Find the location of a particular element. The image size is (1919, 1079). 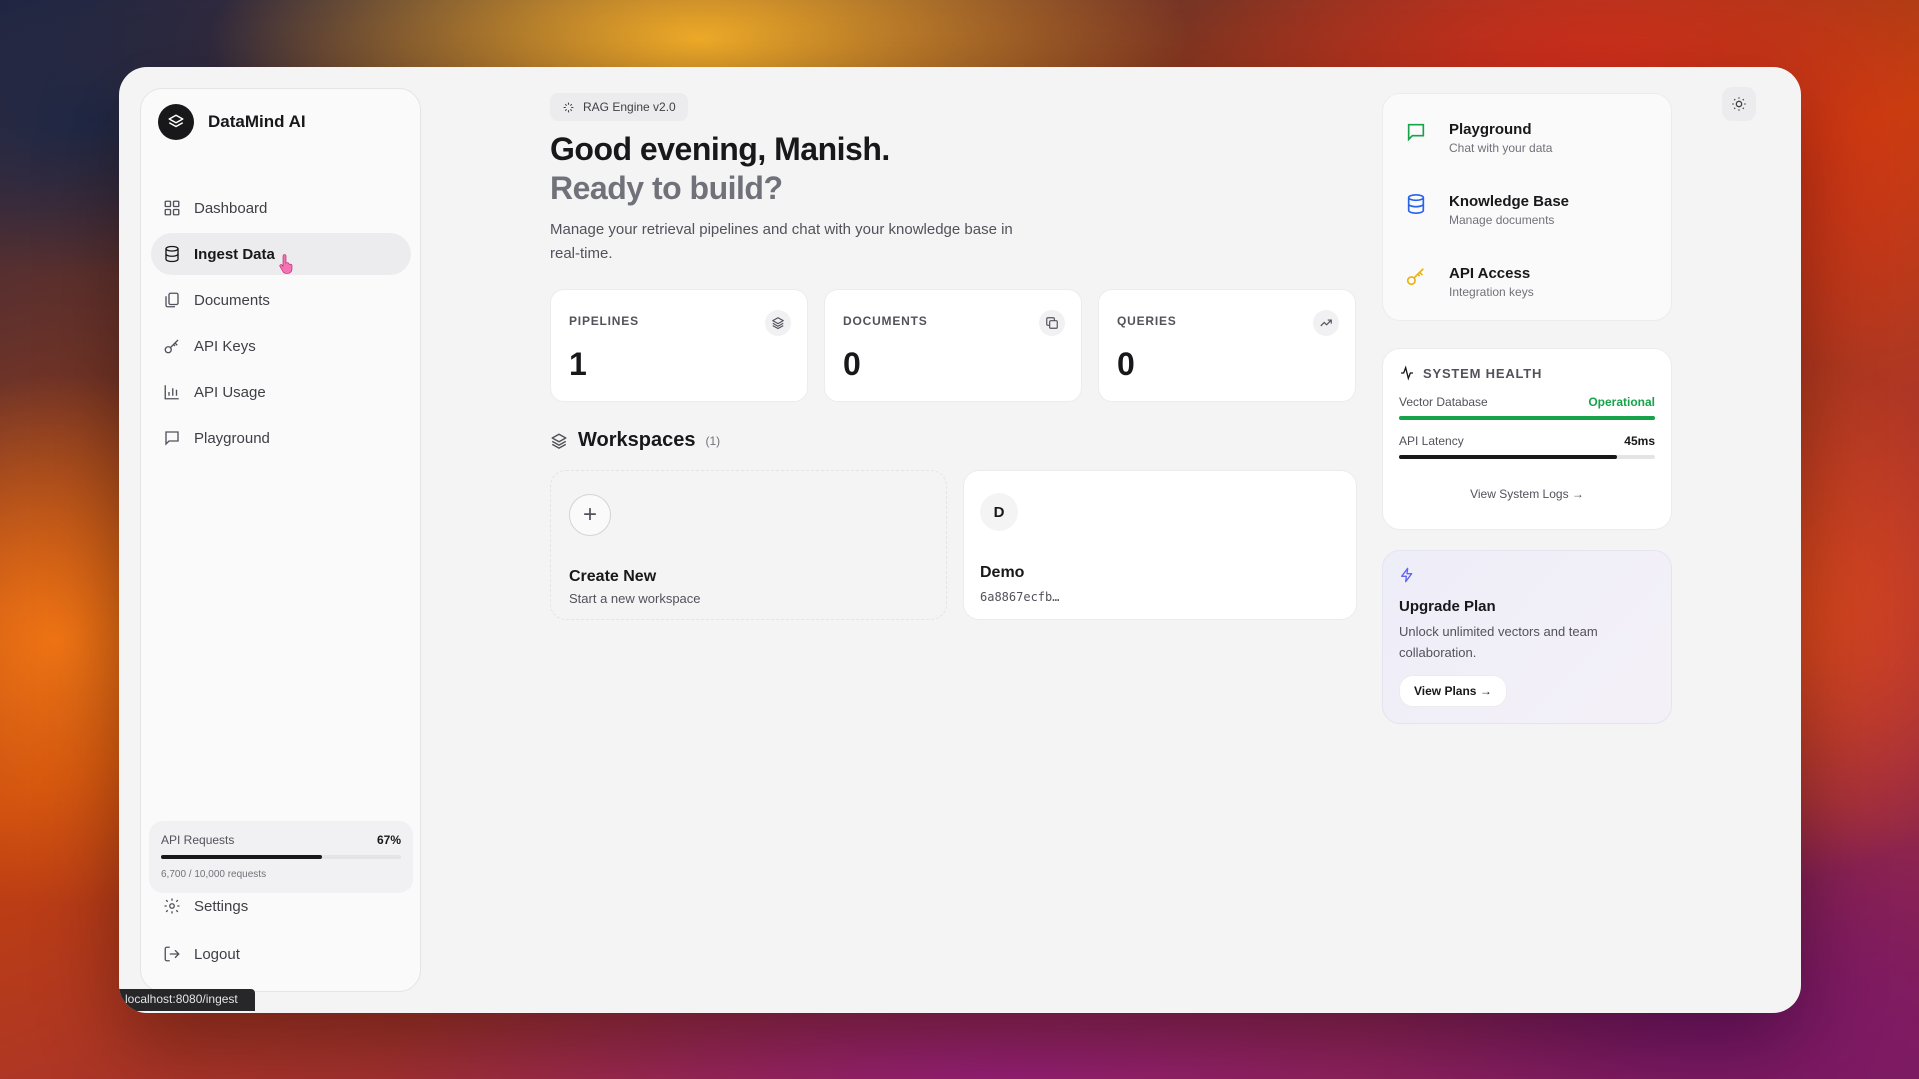

vector-db-bar is located at coordinates (1527, 418).